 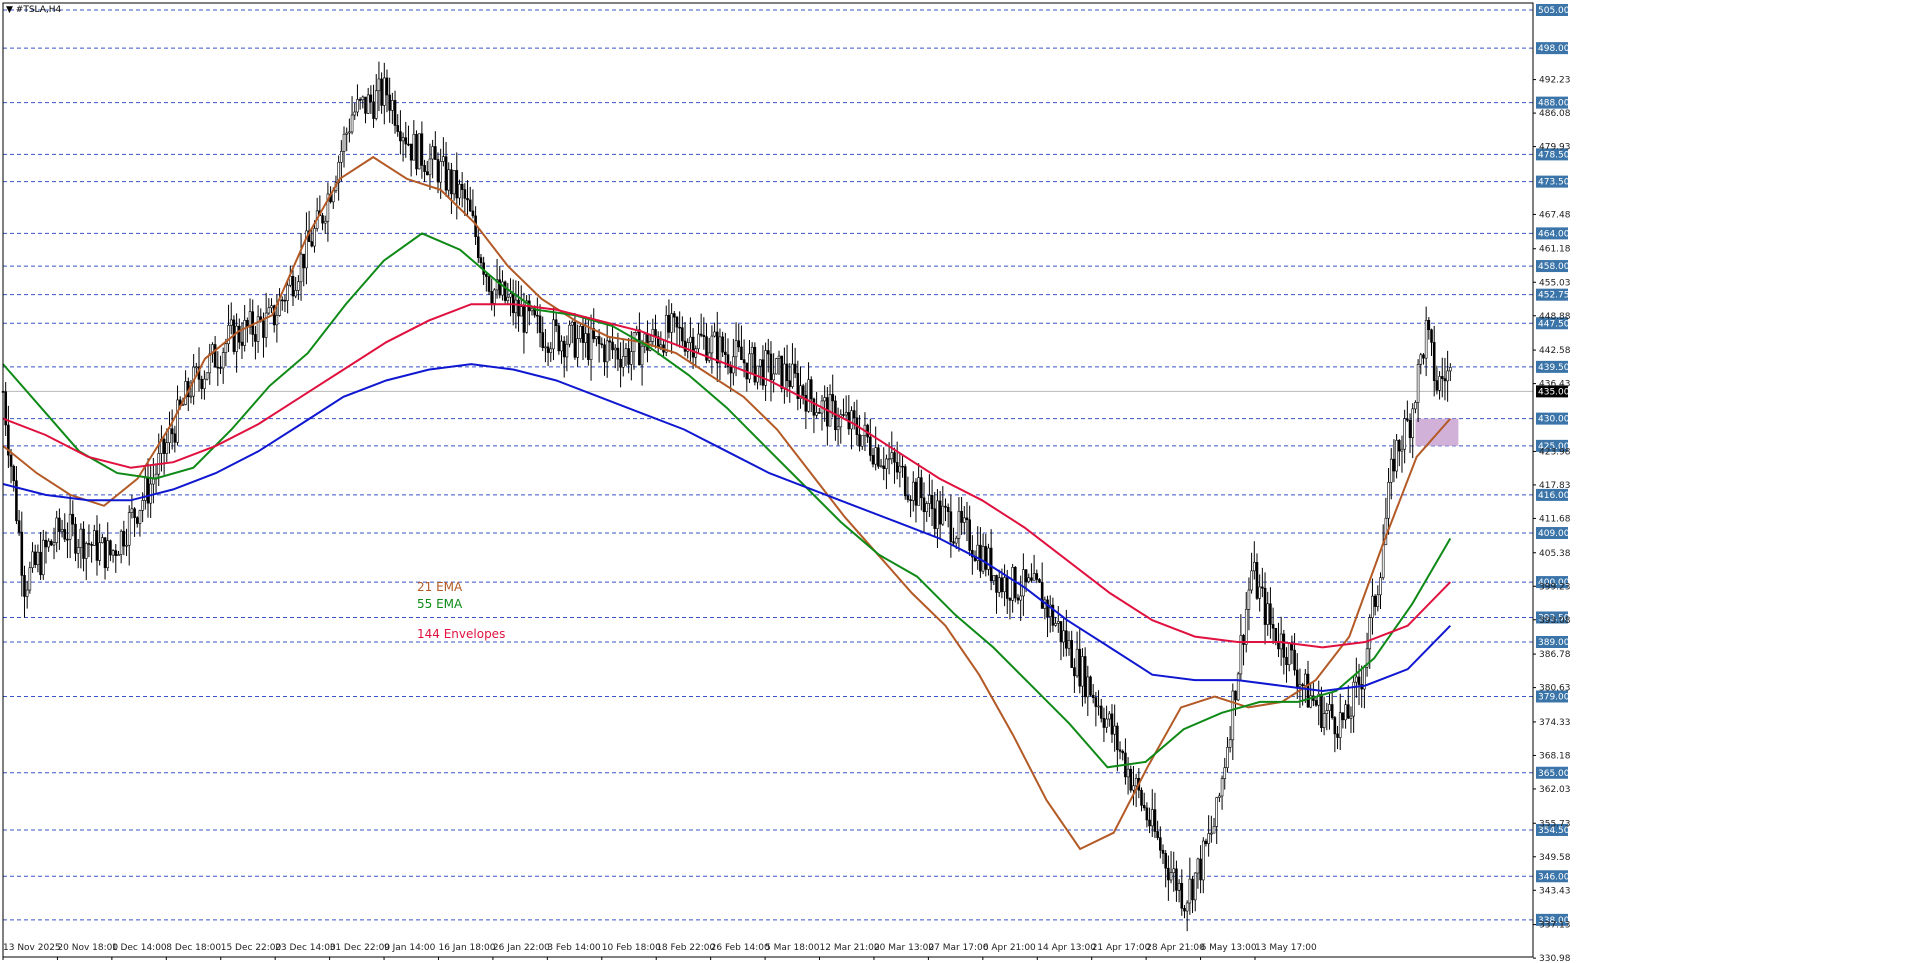 I want to click on y-tick-label: 455.03, so click(x=1555, y=283).